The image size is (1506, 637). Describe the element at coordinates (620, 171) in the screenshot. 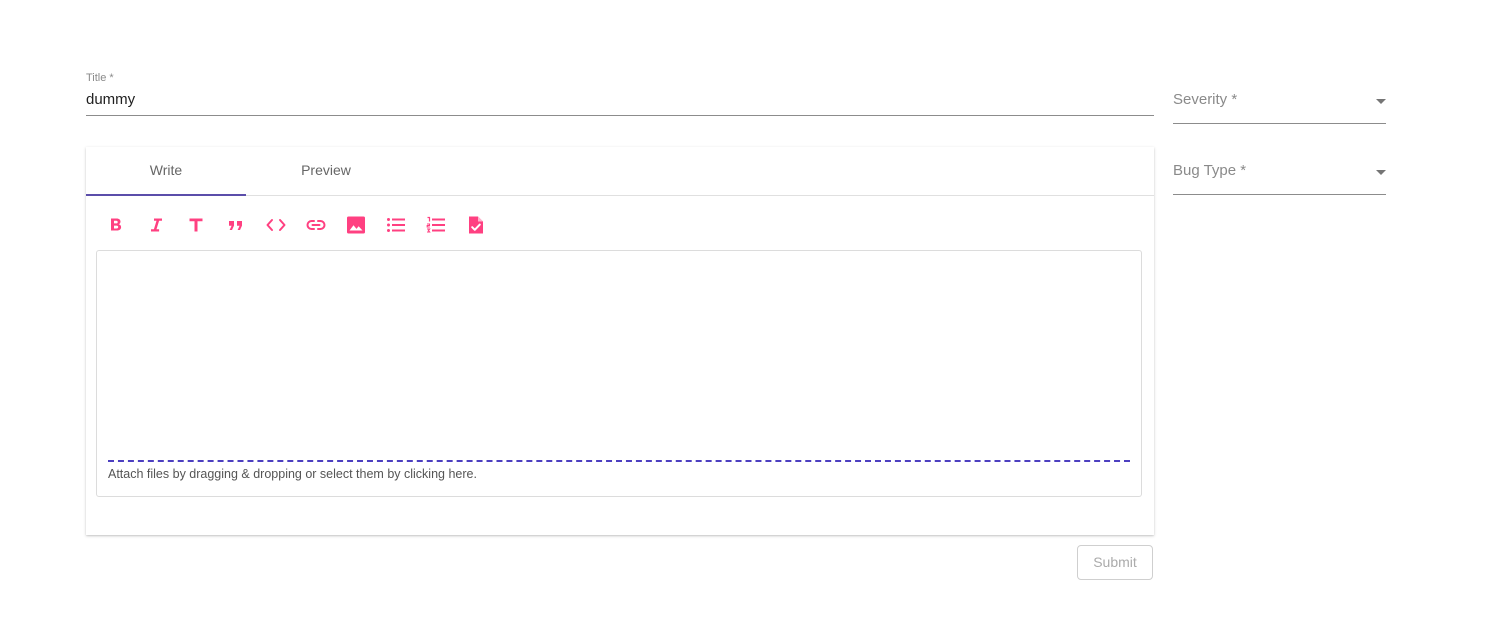

I see `editor-tabs: Write Preview` at that location.